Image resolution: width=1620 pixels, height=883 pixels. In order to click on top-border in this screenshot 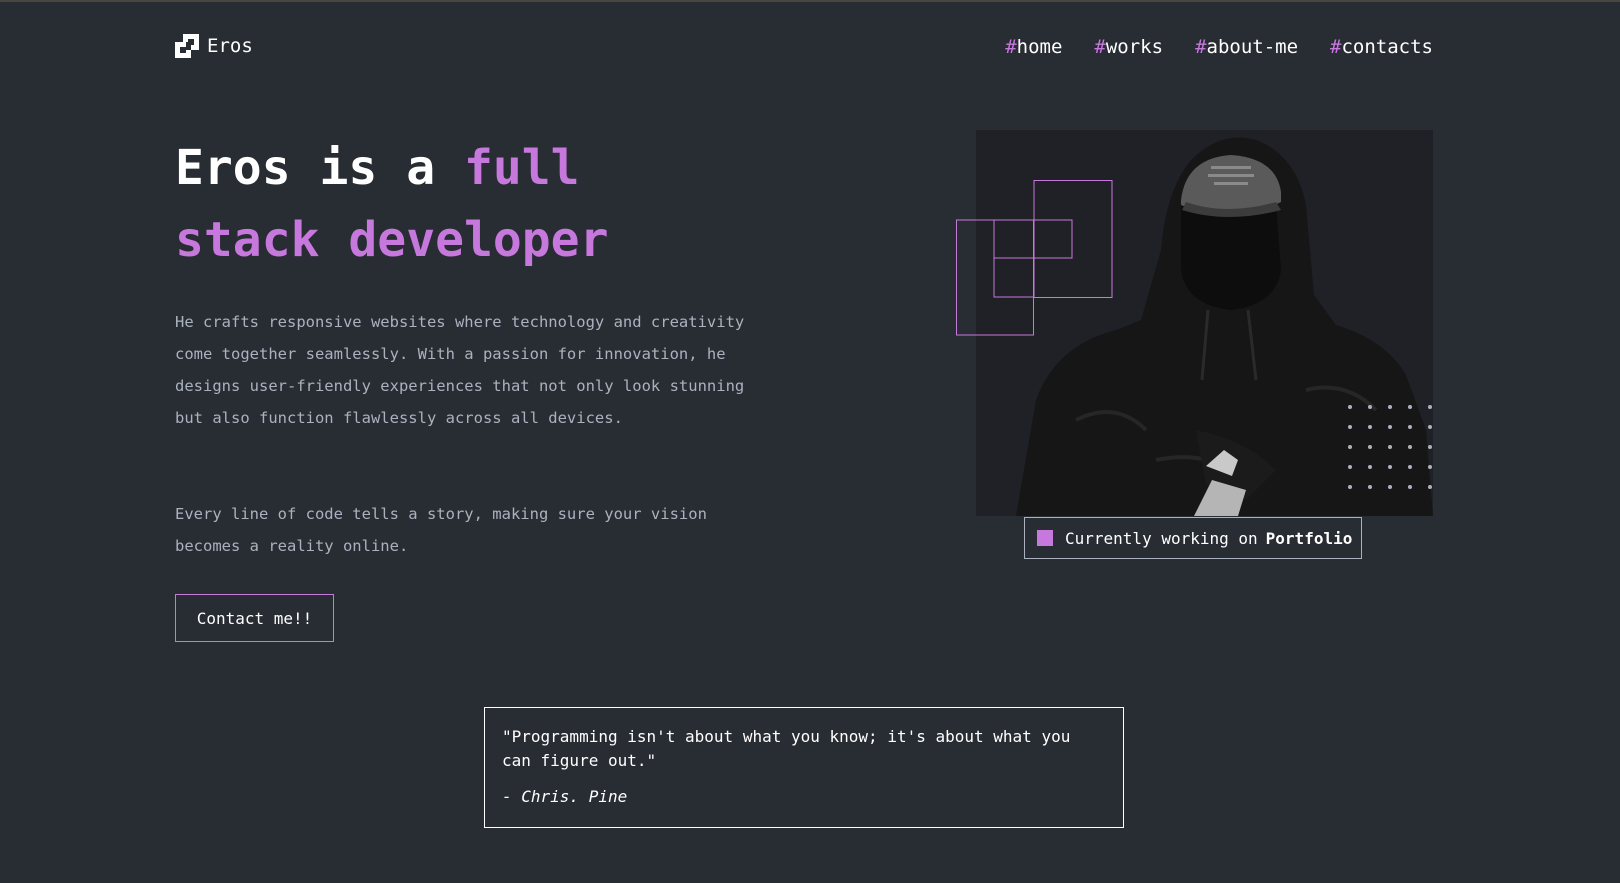, I will do `click(810, 1)`.